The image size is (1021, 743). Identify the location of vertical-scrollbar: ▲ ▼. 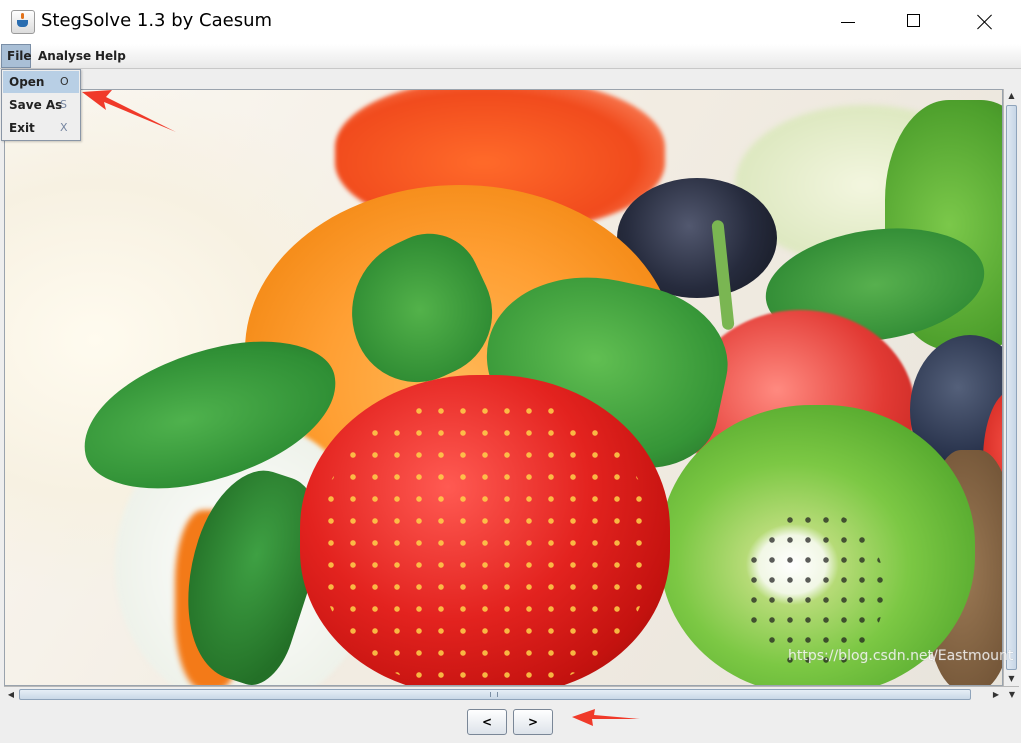
(1011, 387).